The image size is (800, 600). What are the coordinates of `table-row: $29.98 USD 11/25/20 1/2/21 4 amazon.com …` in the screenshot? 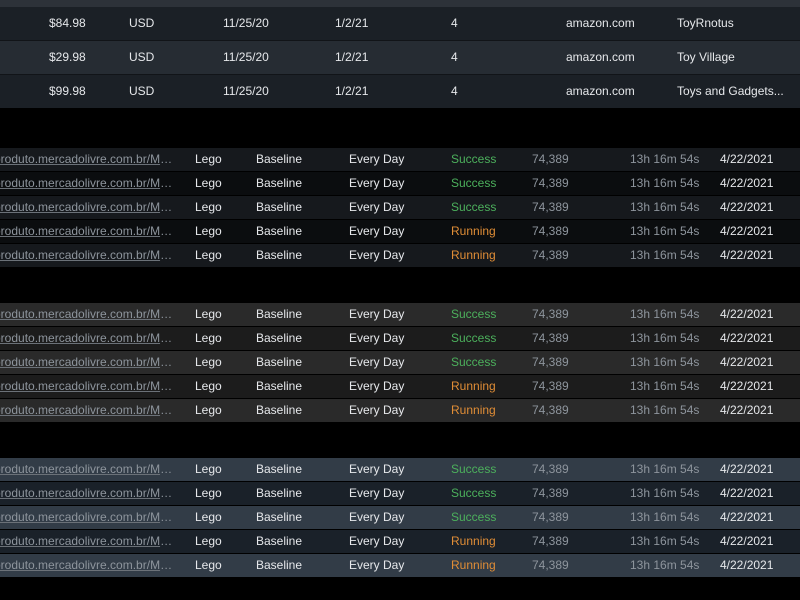 It's located at (400, 57).